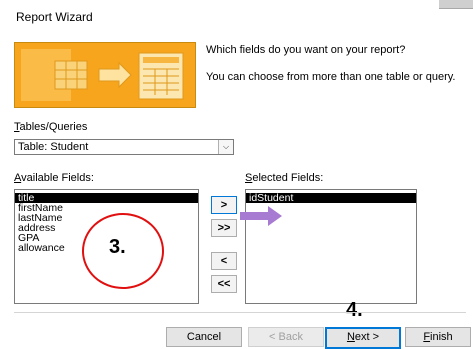 The width and height of the screenshot is (473, 349). I want to click on next-button-accel: N, so click(350, 337).